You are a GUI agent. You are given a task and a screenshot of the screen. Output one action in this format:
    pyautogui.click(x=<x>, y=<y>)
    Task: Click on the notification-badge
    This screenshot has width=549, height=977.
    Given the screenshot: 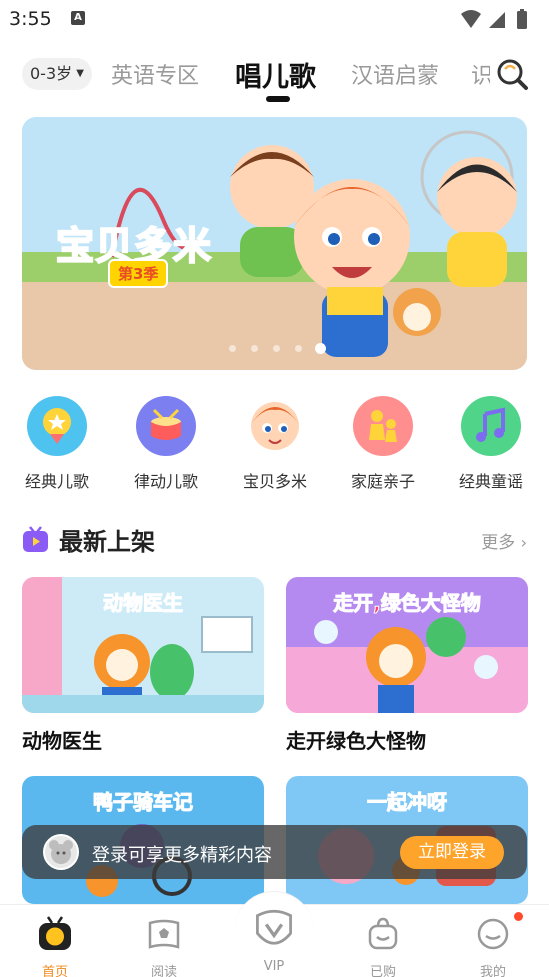 What is the action you would take?
    pyautogui.click(x=518, y=916)
    